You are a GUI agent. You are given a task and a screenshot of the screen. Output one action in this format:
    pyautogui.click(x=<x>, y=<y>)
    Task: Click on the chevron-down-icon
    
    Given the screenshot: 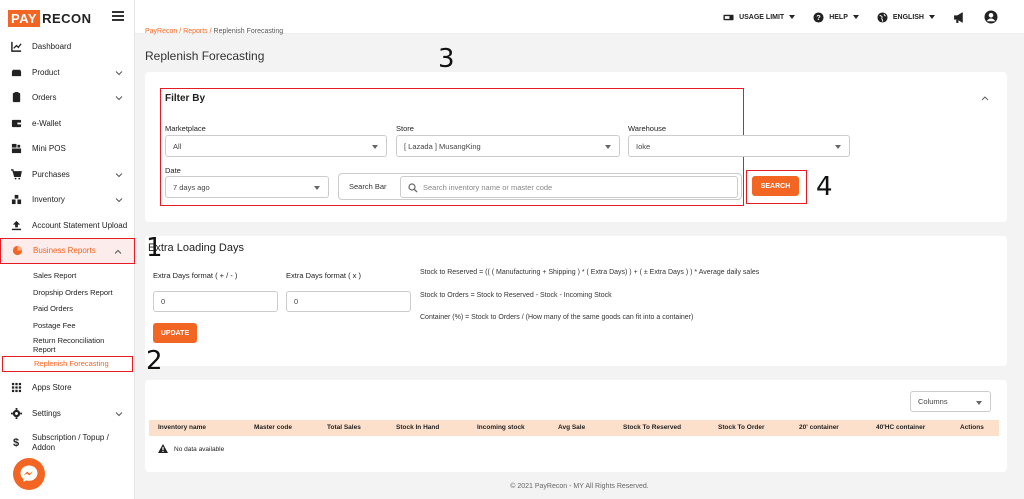 What is the action you would take?
    pyautogui.click(x=119, y=413)
    